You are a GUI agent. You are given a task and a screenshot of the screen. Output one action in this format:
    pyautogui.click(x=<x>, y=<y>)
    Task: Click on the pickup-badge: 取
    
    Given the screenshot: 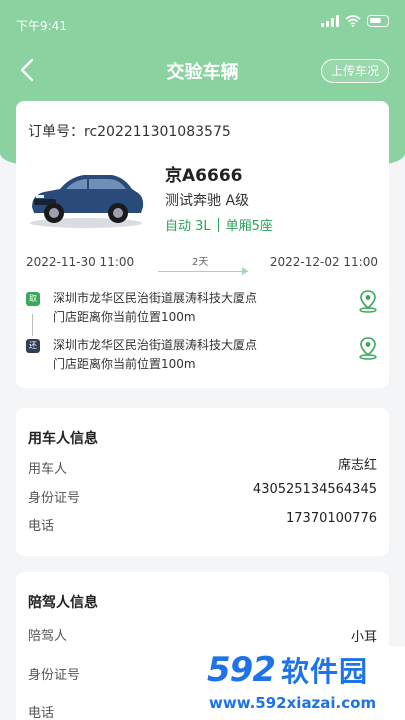 What is the action you would take?
    pyautogui.click(x=33, y=299)
    